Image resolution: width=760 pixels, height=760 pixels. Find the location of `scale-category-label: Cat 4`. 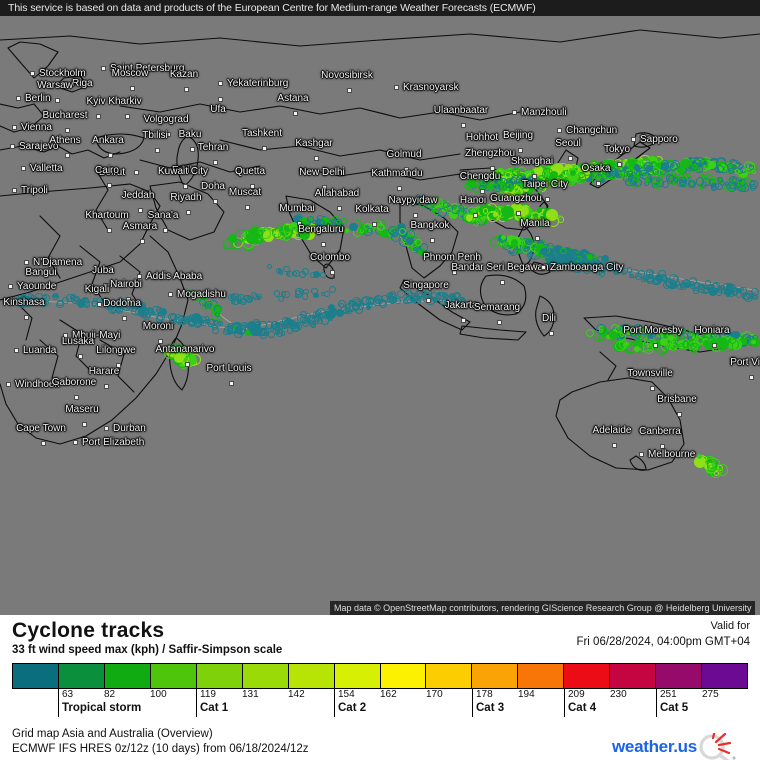

scale-category-label: Cat 4 is located at coordinates (582, 708).